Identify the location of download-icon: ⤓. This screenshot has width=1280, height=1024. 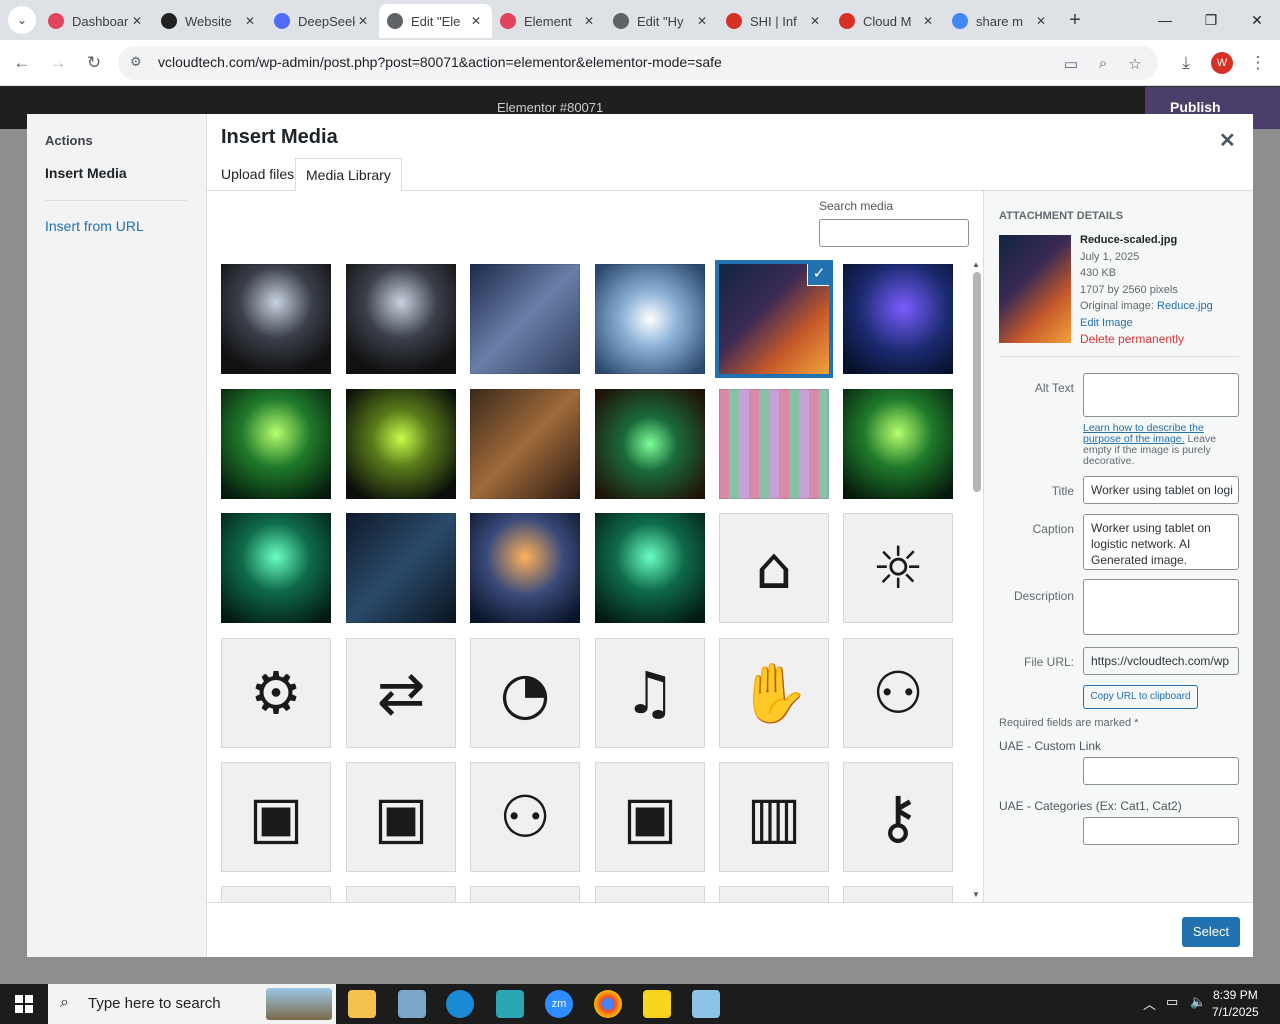
(1186, 64).